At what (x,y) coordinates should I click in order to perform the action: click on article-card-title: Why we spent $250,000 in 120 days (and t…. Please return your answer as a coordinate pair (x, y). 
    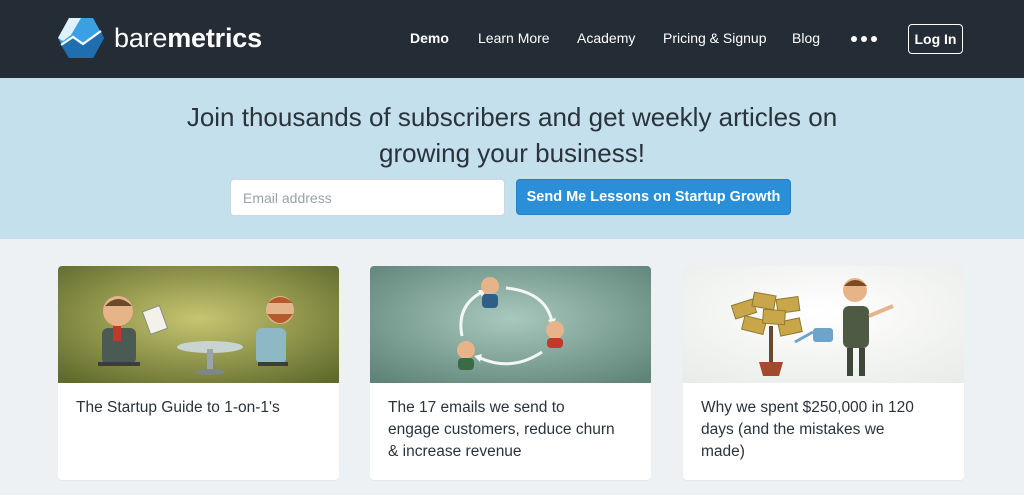
    Looking at the image, I should click on (816, 430).